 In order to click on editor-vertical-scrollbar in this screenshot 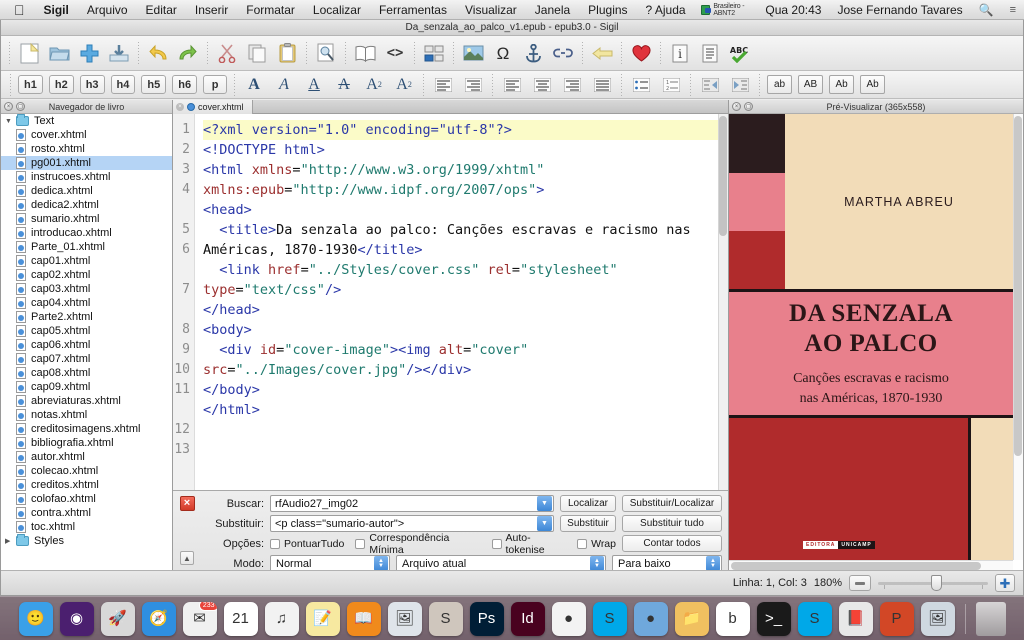, I will do `click(723, 302)`.